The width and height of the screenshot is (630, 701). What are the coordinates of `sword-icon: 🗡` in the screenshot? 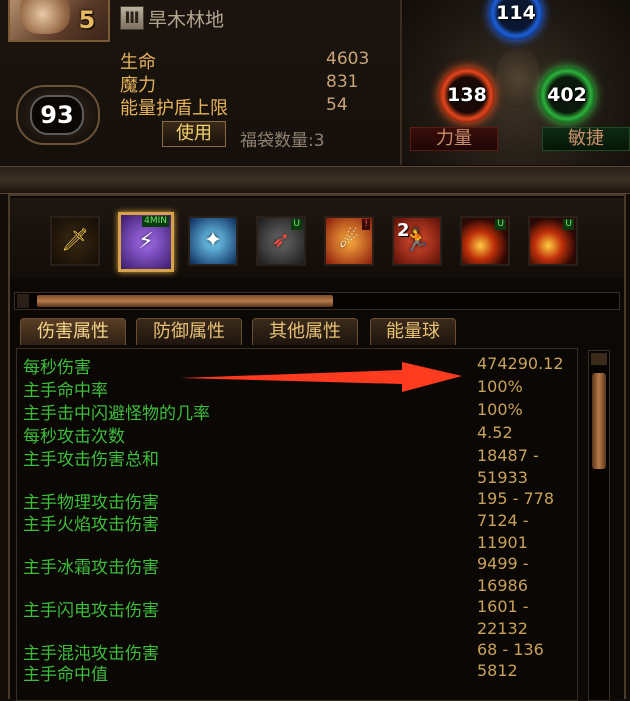 It's located at (75, 240).